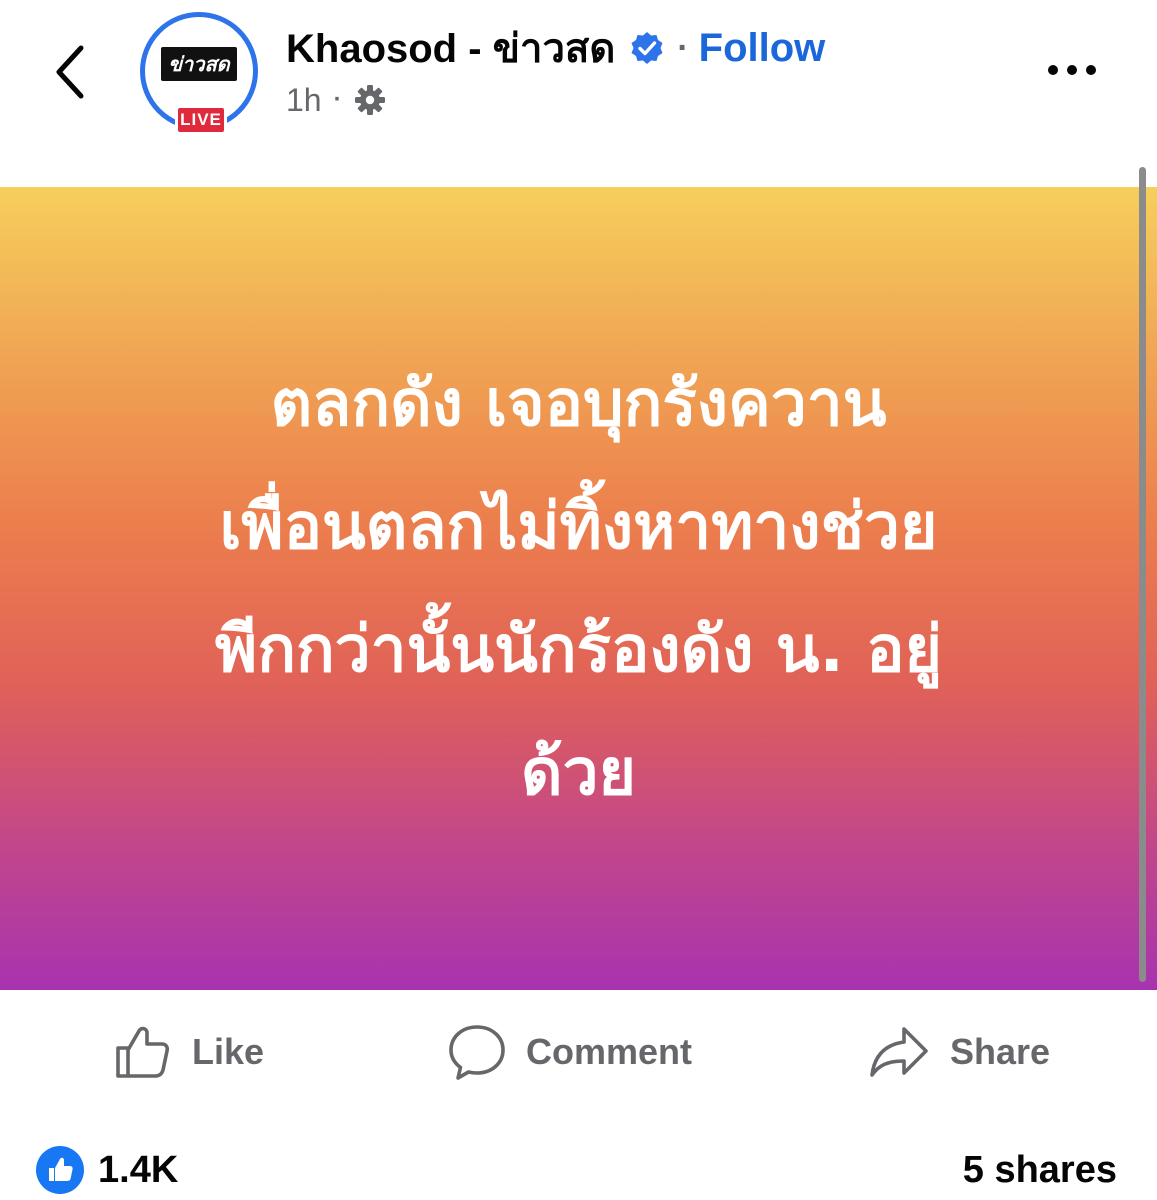 This screenshot has height=1200, width=1157. What do you see at coordinates (189, 1052) in the screenshot?
I see `like-button: Like` at bounding box center [189, 1052].